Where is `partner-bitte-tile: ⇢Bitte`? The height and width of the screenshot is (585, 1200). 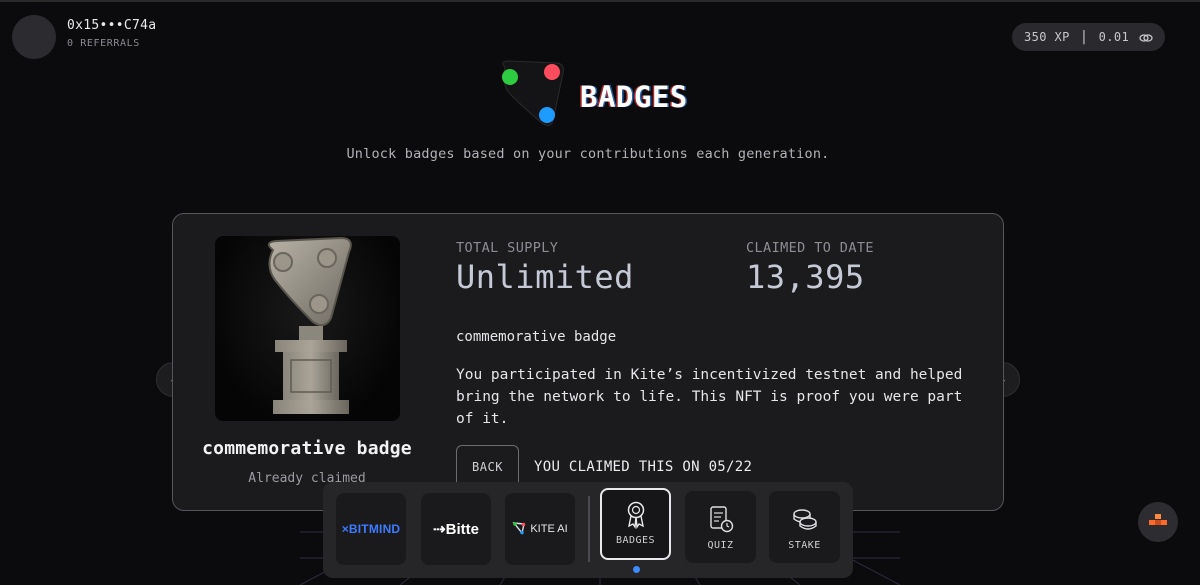 partner-bitte-tile: ⇢Bitte is located at coordinates (456, 529).